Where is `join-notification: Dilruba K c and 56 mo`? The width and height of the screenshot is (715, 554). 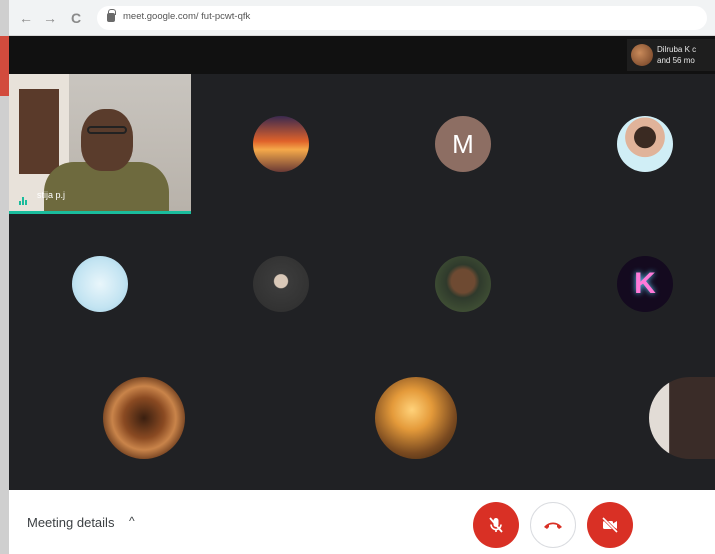 join-notification: Dilruba K c and 56 mo is located at coordinates (671, 55).